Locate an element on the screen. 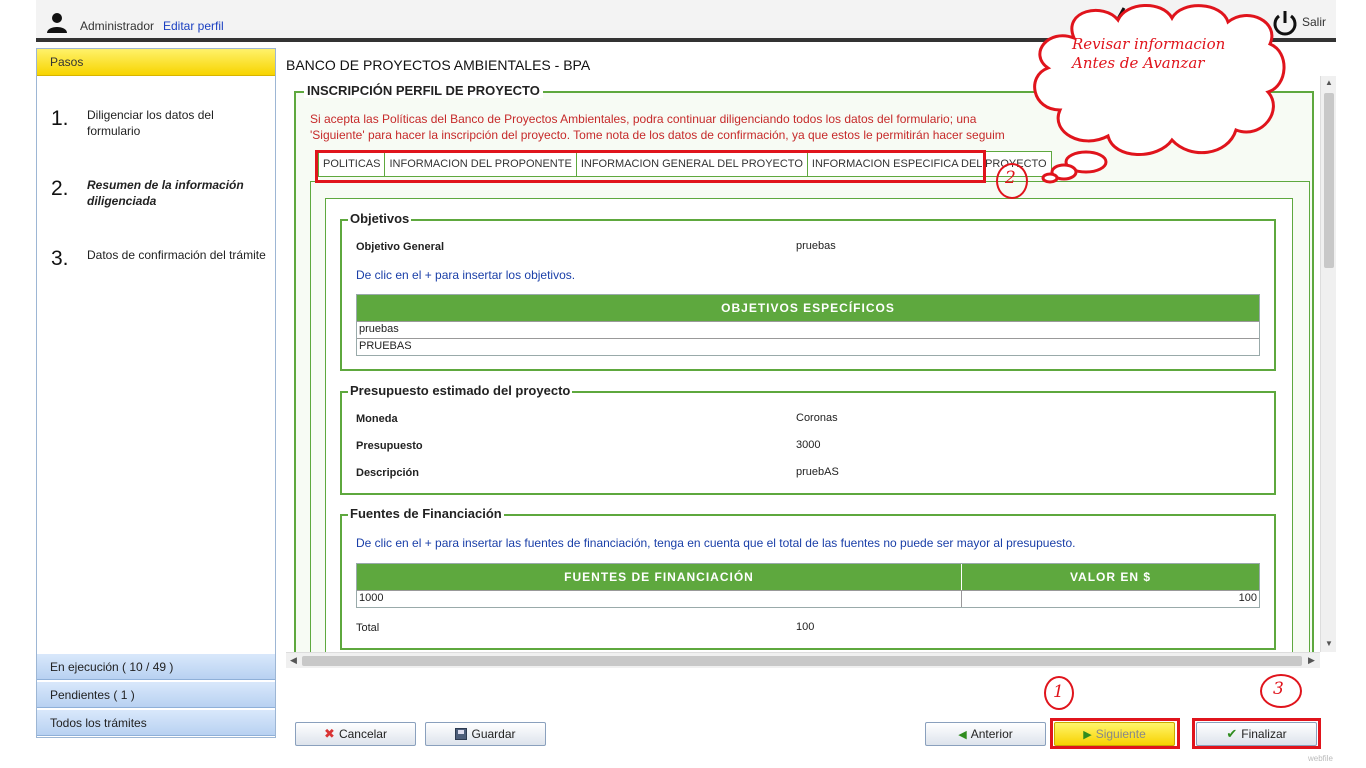 The height and width of the screenshot is (768, 1366). scroll-up-icon: ▲ is located at coordinates (1329, 82).